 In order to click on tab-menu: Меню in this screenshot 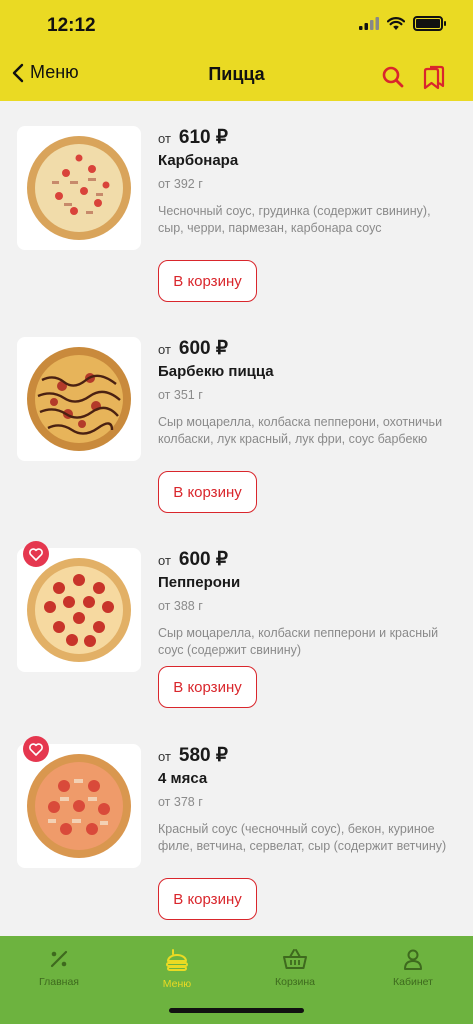, I will do `click(177, 969)`.